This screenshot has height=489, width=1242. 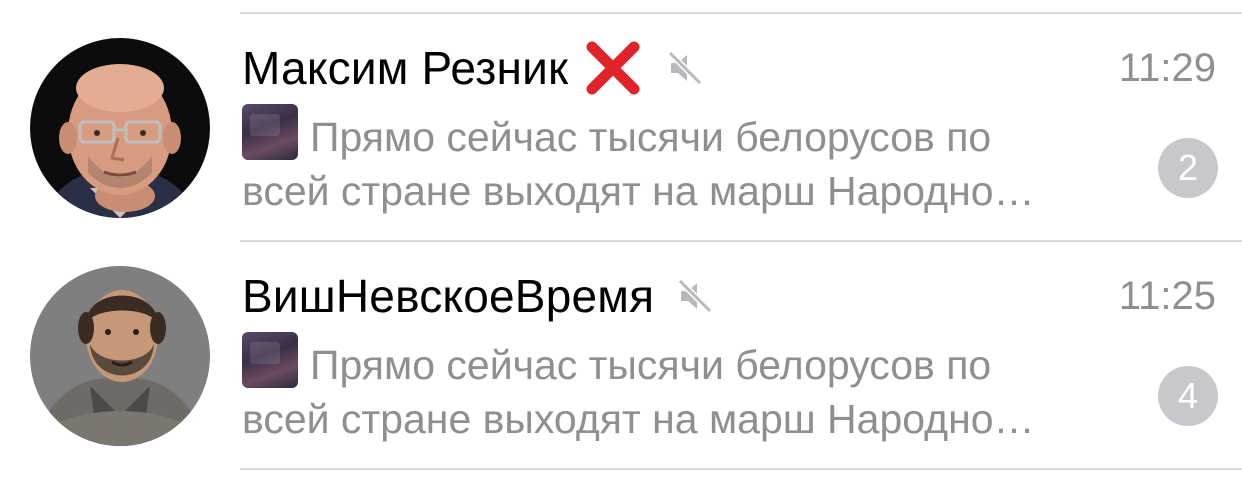 I want to click on chat-time: 11:29, so click(x=1167, y=68).